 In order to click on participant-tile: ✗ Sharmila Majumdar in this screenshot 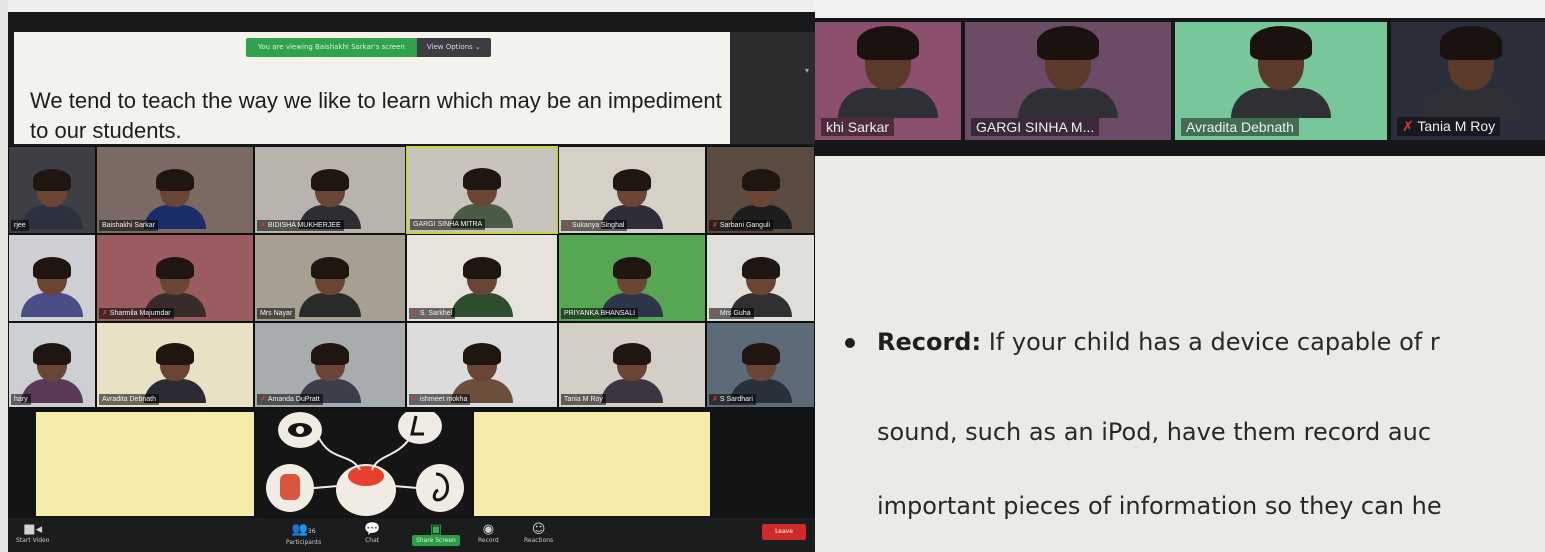, I will do `click(175, 278)`.